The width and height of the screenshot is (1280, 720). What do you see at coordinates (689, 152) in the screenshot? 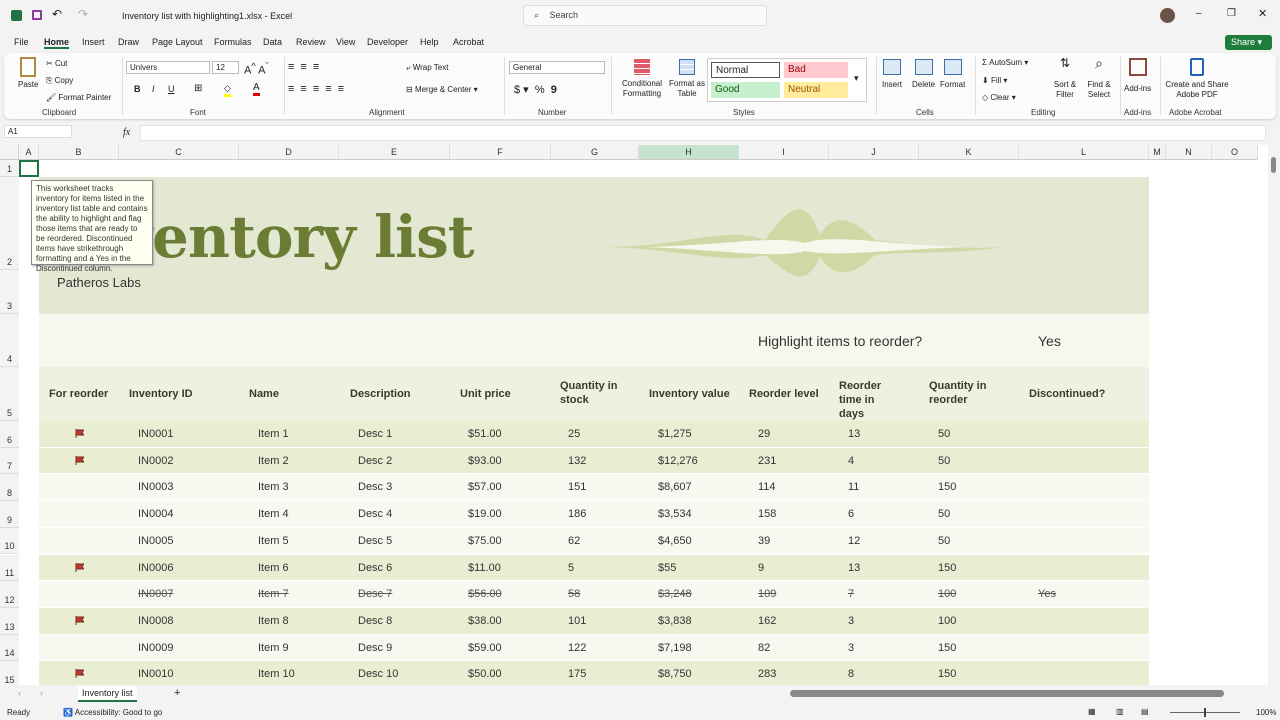
I see `column-header-H: H` at bounding box center [689, 152].